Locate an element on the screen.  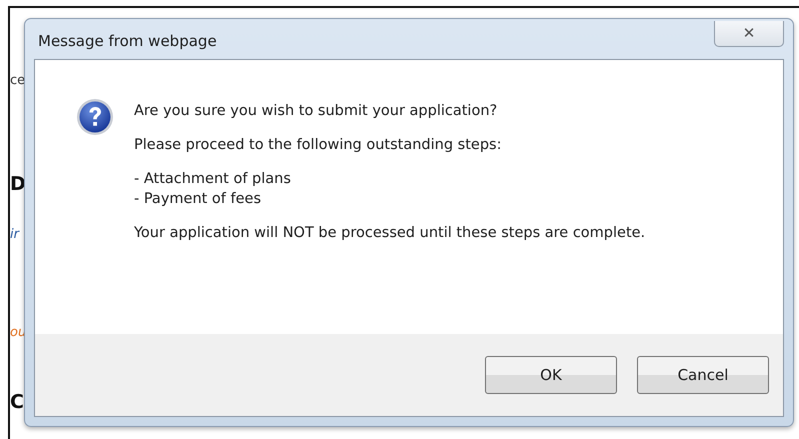
message-text: Are you sure you wish to submit your application? is located at coordinates (316, 111).